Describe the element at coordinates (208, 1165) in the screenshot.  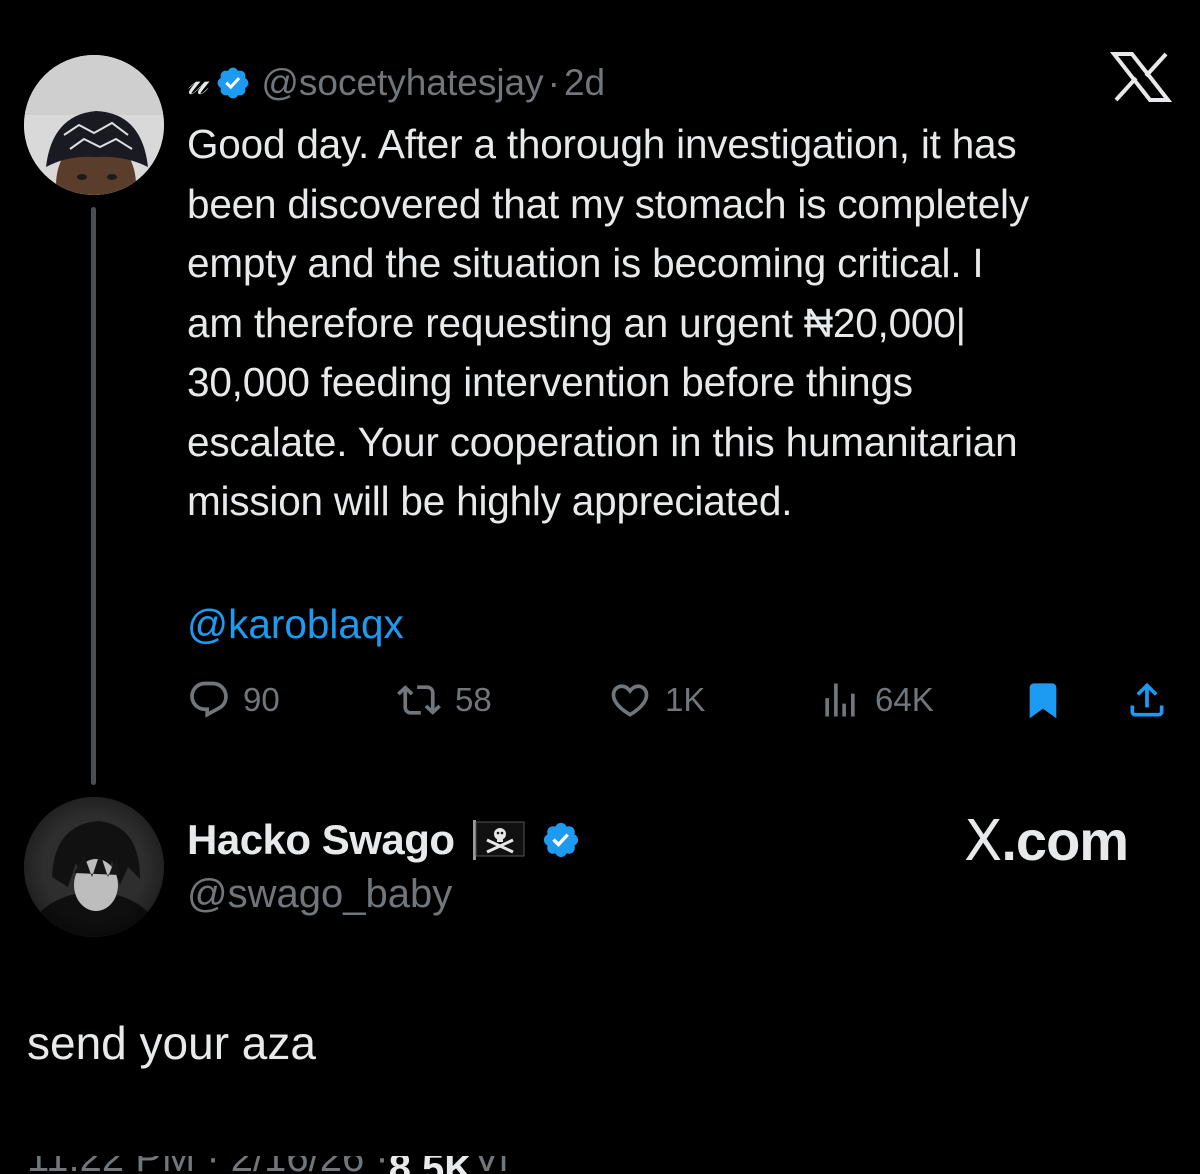
I see `reply-timestamp: 11:22 PM · 2/16/26 ·` at that location.